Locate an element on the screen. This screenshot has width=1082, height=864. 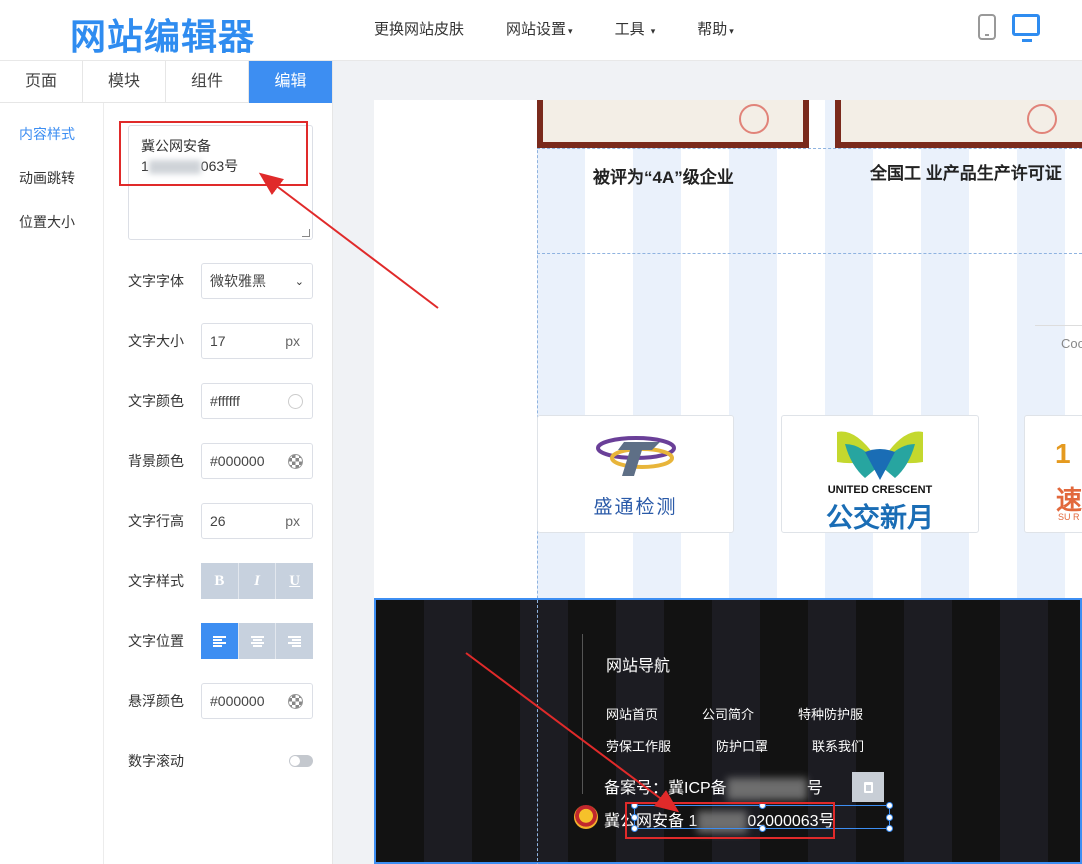
line-height-row: 文字行高 26 px is located at coordinates (220, 521).